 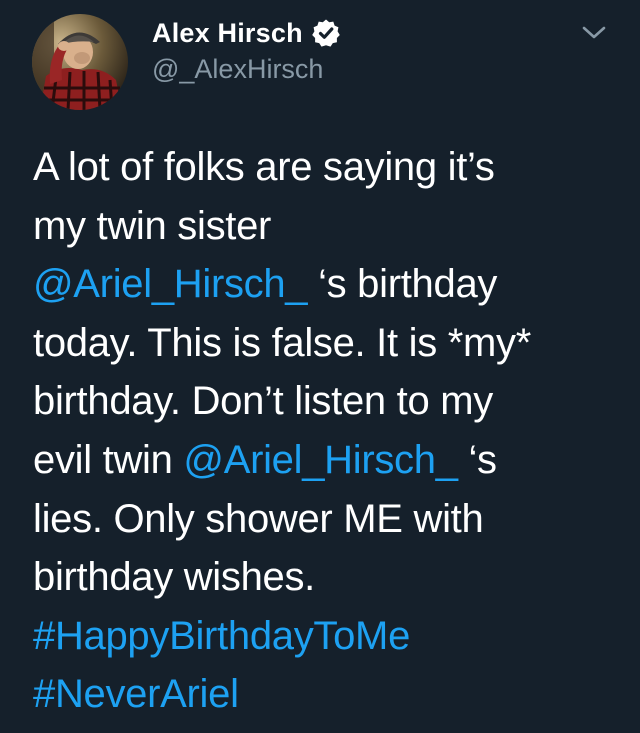 What do you see at coordinates (264, 167) in the screenshot?
I see `tweet-text-segment: A lot of folks are saying it’s` at bounding box center [264, 167].